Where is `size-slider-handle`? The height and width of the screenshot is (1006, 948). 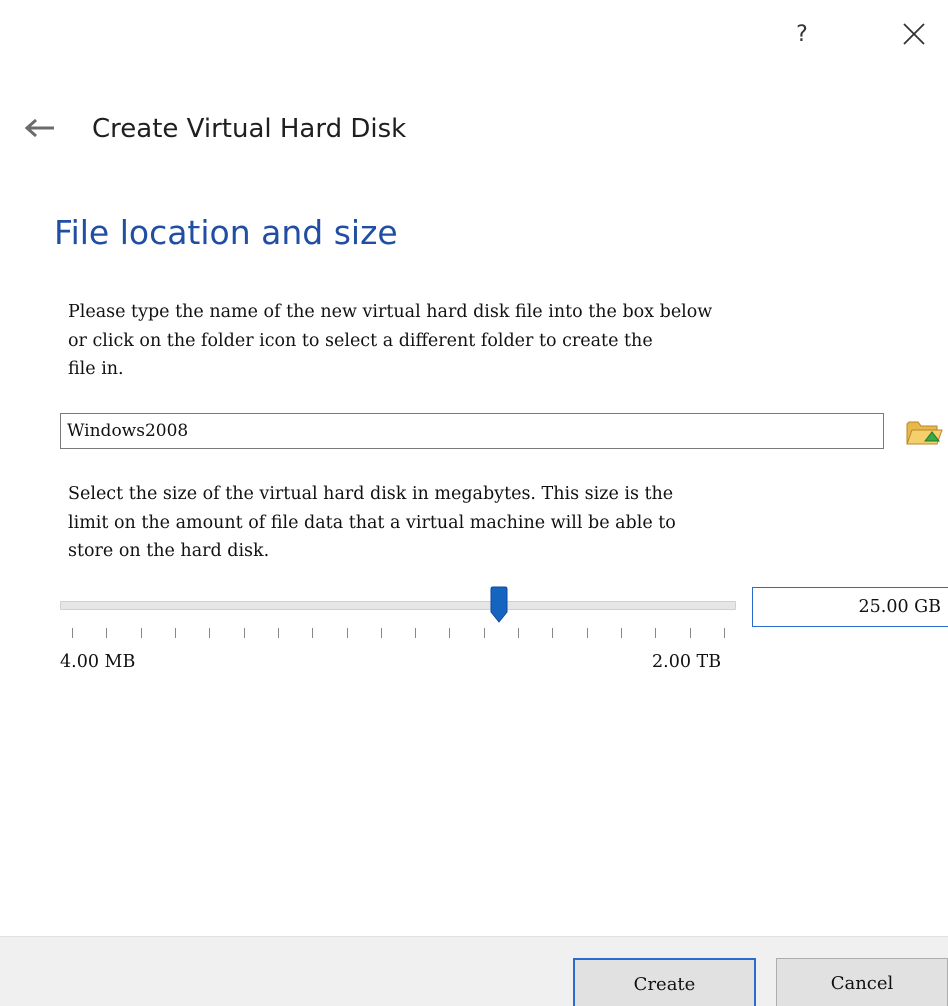
size-slider-handle is located at coordinates (499, 605).